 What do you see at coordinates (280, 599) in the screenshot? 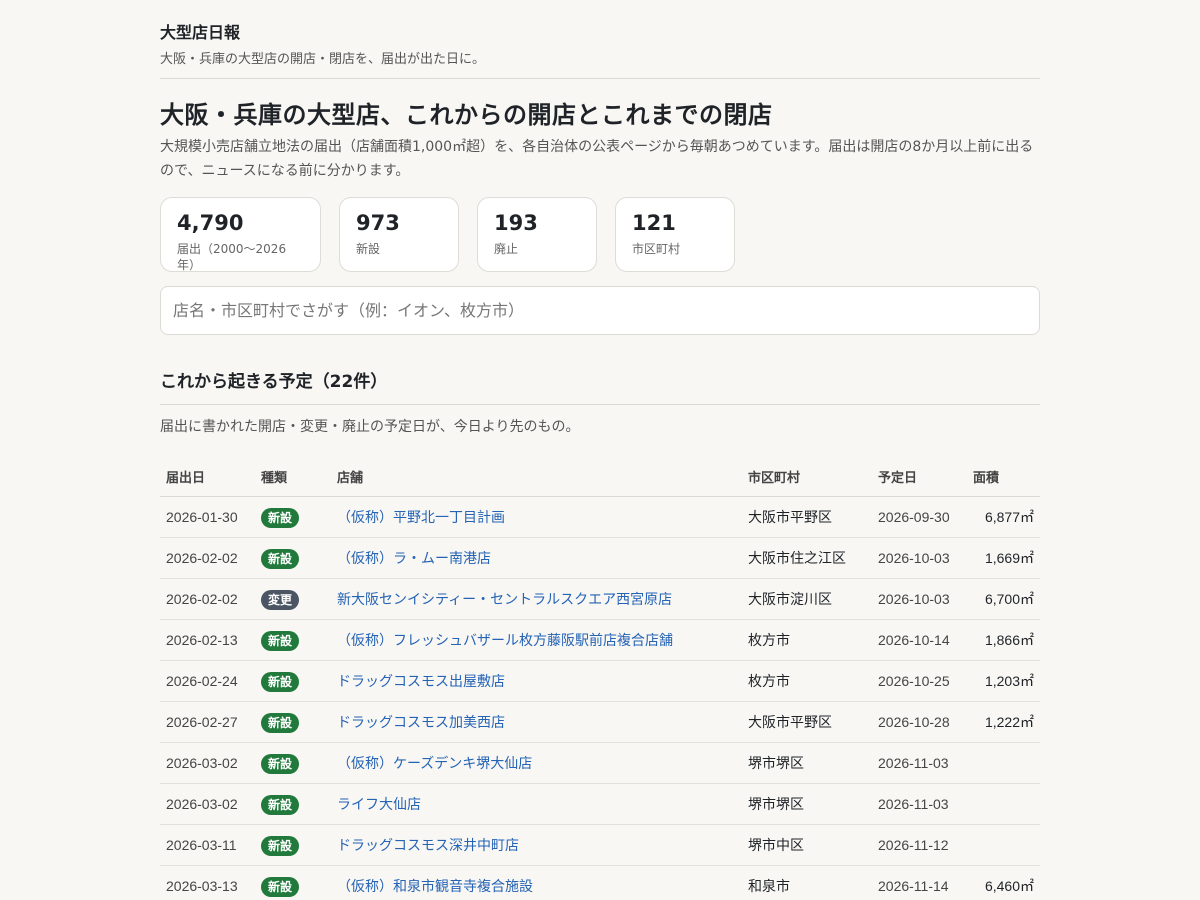
I see `type-badge: 変更` at bounding box center [280, 599].